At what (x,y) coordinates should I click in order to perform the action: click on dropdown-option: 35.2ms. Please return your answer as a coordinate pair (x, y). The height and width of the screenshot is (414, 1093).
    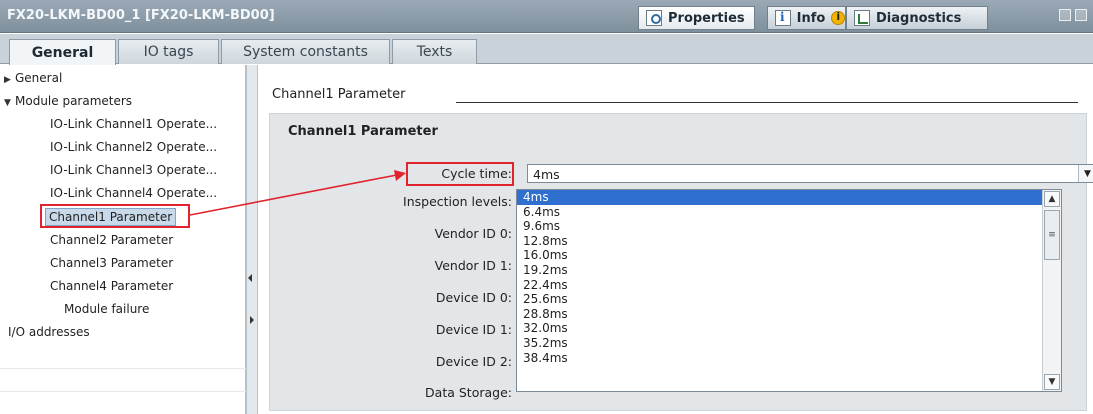
    Looking at the image, I should click on (789, 343).